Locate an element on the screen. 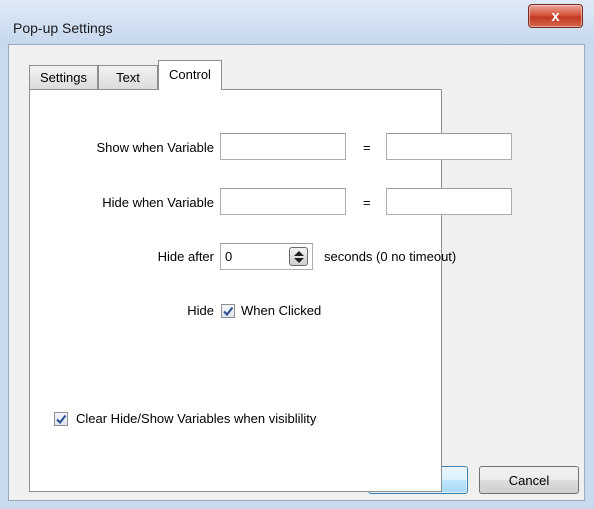  tab-settings-label: Settings is located at coordinates (63, 77).